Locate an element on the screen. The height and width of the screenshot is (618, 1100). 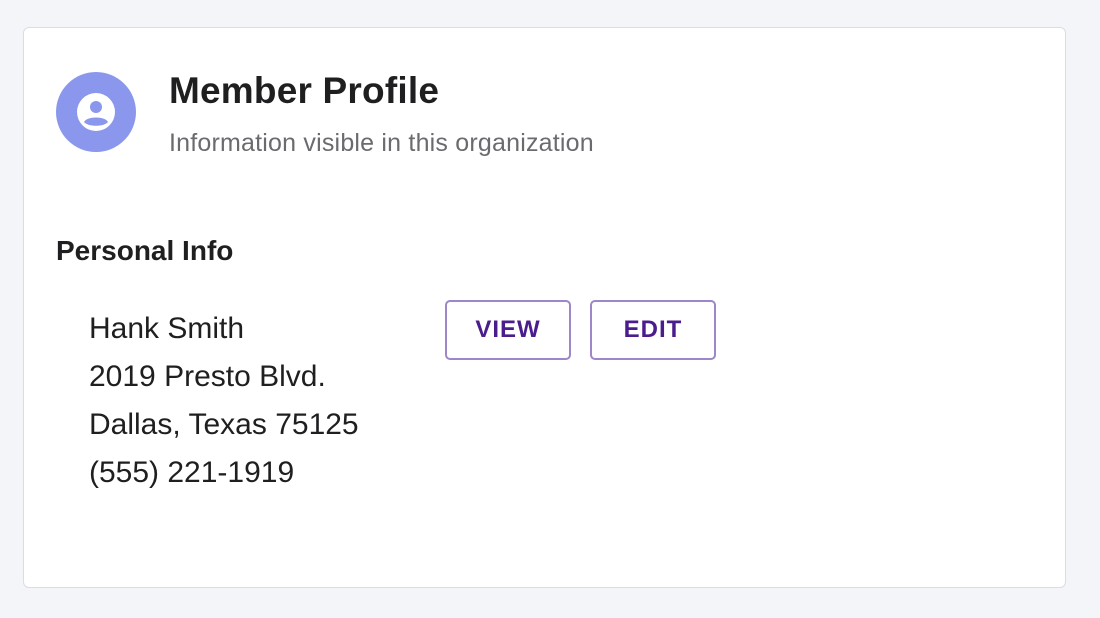
section-heading-personal-info: Personal Info is located at coordinates (145, 250).